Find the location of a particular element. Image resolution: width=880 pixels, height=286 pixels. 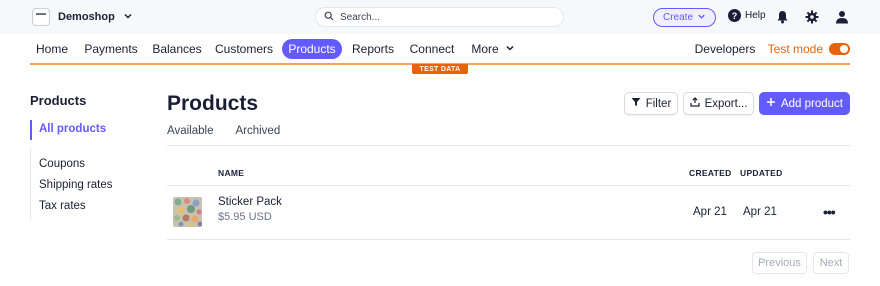

sidebar-divider is located at coordinates (30, 184).